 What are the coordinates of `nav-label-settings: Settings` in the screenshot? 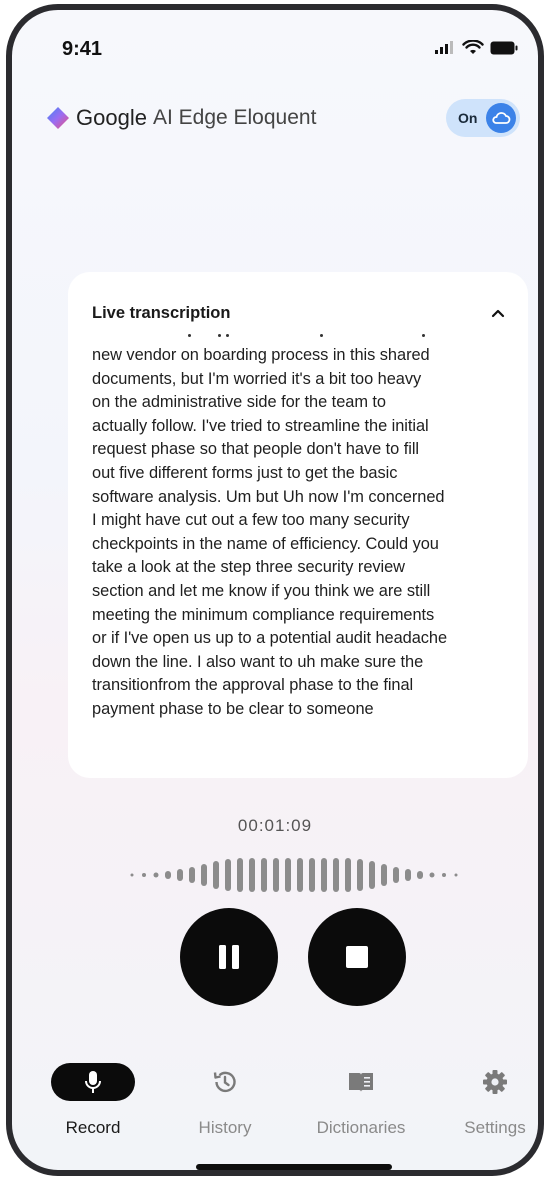 It's located at (495, 1127).